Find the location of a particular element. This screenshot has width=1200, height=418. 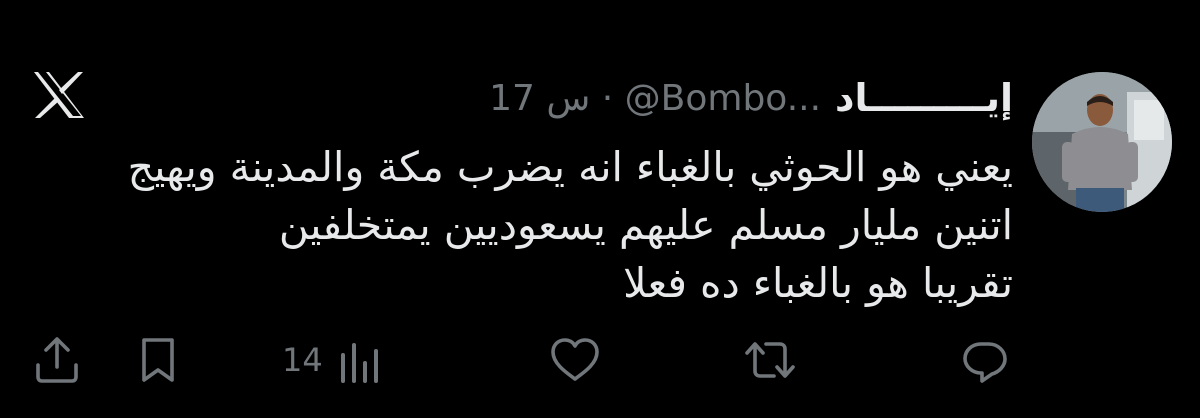

repost-icon is located at coordinates (770, 360).